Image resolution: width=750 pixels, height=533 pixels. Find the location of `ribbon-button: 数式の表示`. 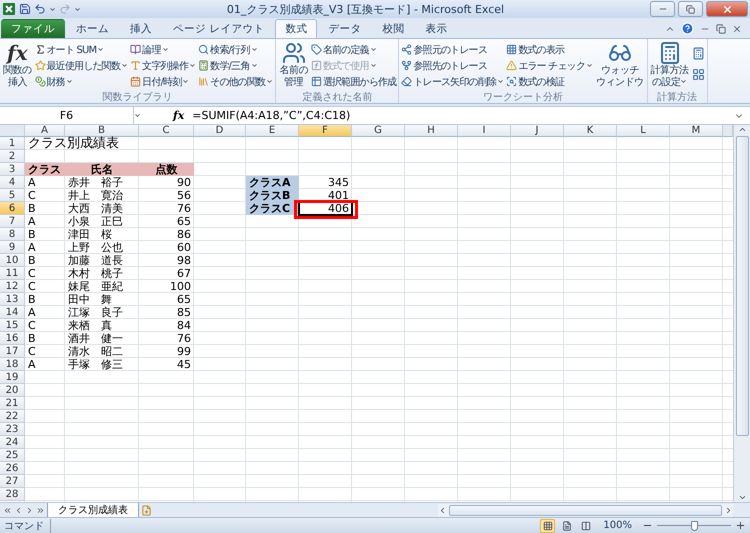

ribbon-button: 数式の表示 is located at coordinates (550, 49).